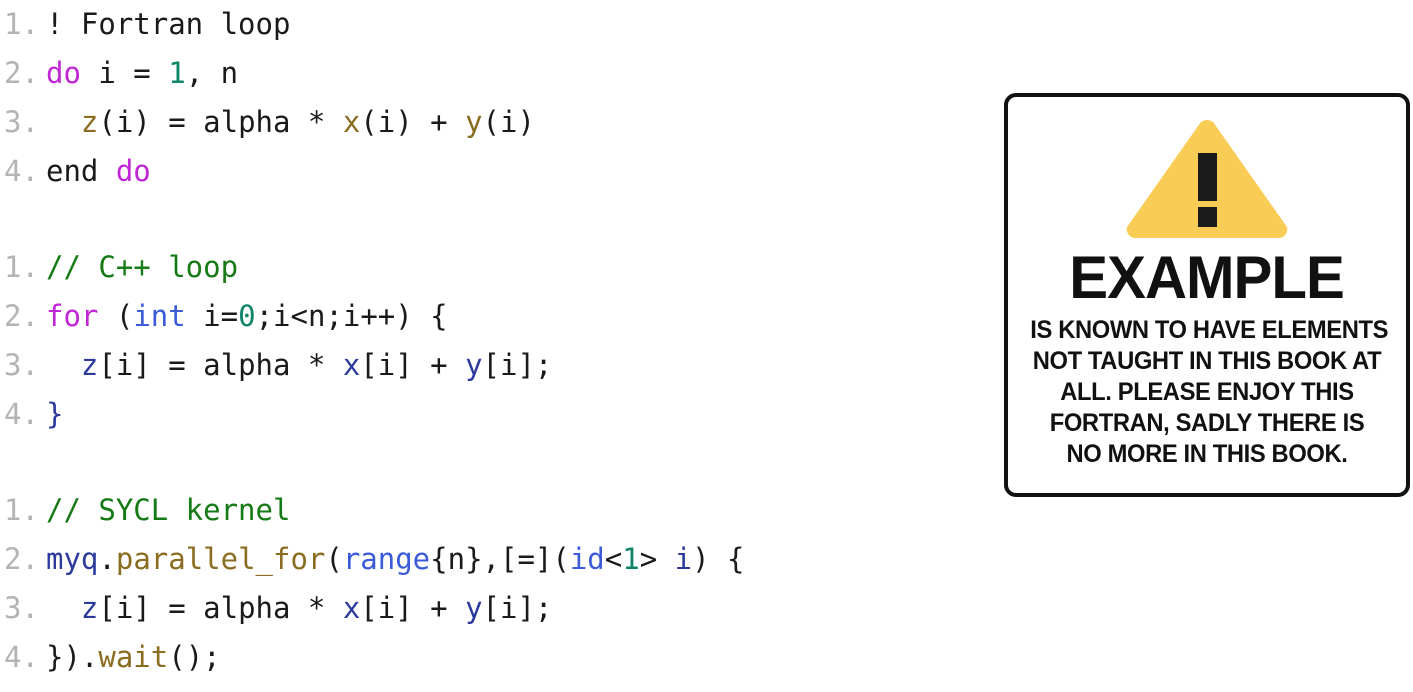 Image resolution: width=1413 pixels, height=692 pixels. I want to click on code-line: 3. z(i) = alpha * x(i) + y(i), so click(480, 122).